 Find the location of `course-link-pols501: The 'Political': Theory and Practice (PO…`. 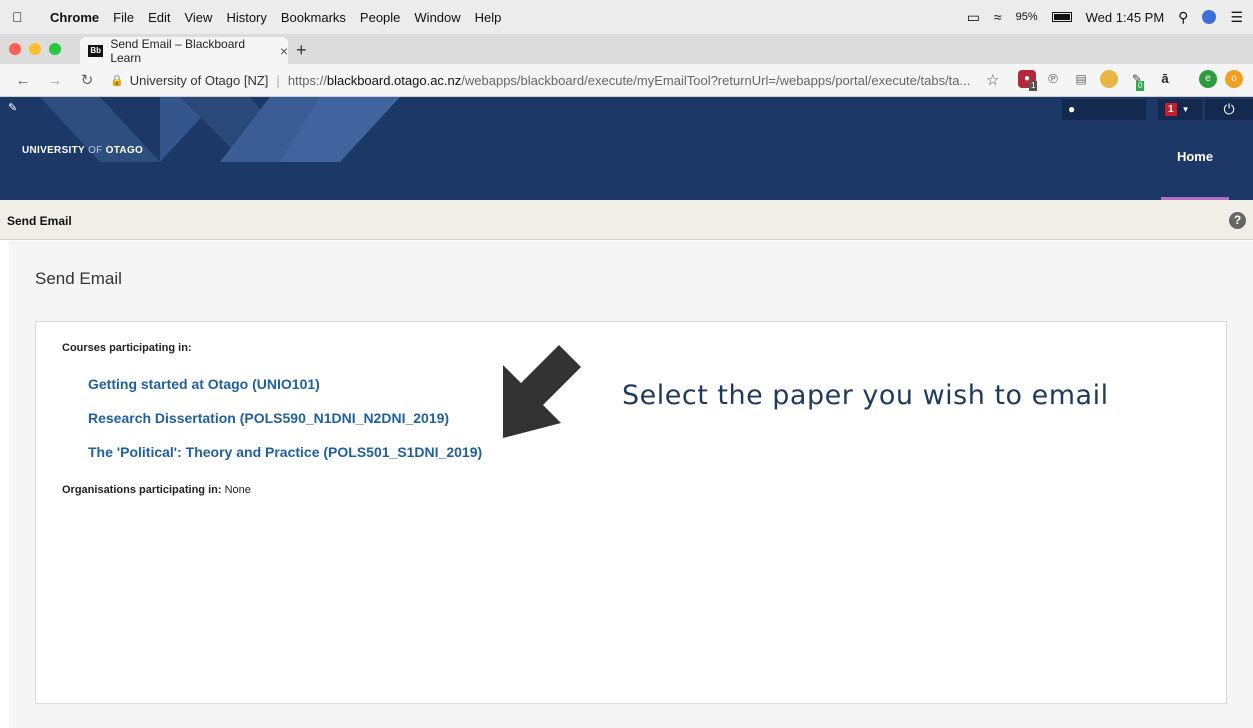

course-link-pols501: The 'Political': Theory and Practice (PO… is located at coordinates (285, 452).